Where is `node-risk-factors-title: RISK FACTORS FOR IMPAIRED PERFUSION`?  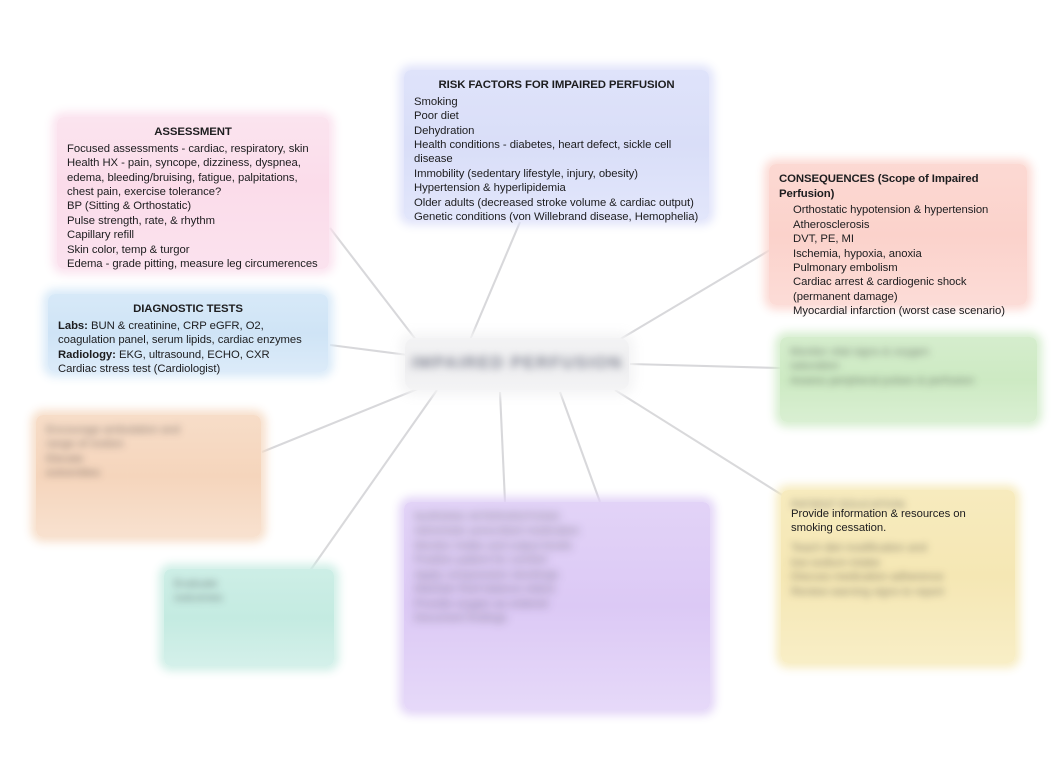 node-risk-factors-title: RISK FACTORS FOR IMPAIRED PERFUSION is located at coordinates (556, 85).